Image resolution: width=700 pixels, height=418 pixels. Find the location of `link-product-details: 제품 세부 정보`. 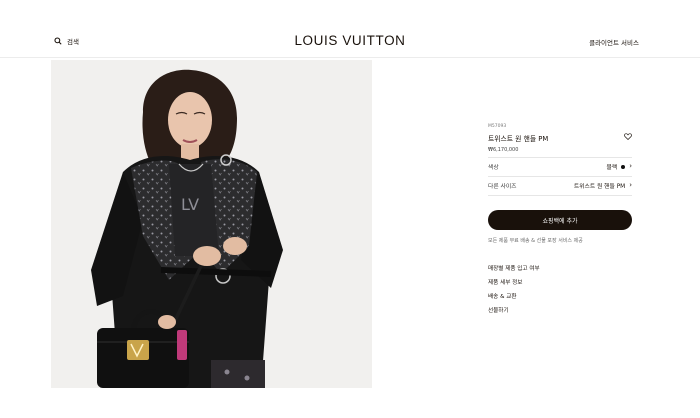

link-product-details: 제품 세부 정보 is located at coordinates (514, 283).